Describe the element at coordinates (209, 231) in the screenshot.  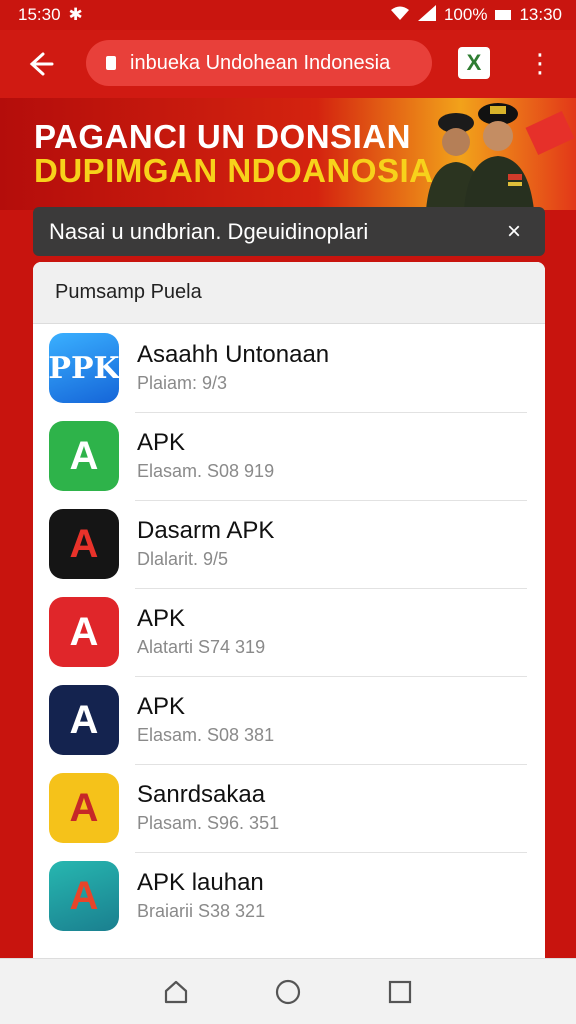
I see `toast-message: Nasai u undbrian. Dgeuidinoplari` at that location.